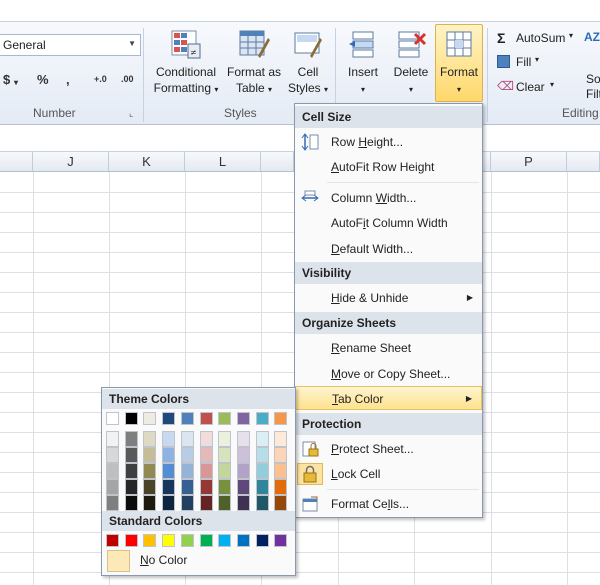  Describe the element at coordinates (71, 162) in the screenshot. I see `column-header-j: J` at that location.